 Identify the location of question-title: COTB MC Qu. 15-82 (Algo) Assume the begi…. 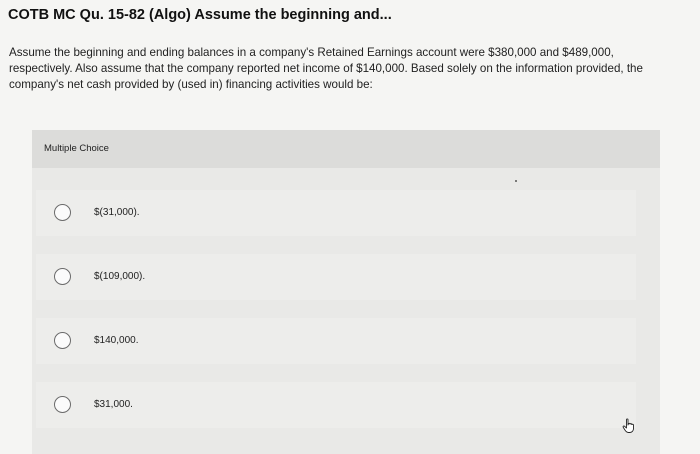
(200, 15).